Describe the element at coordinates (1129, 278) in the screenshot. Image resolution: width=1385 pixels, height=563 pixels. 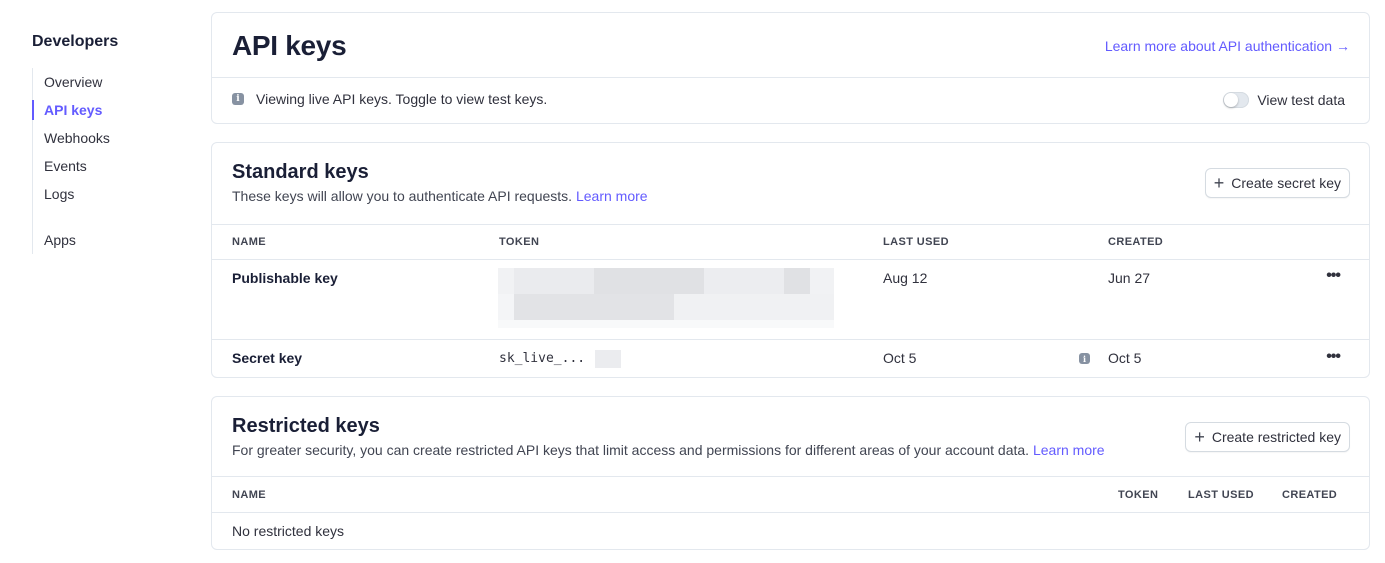
I see `created-date: Jun 27` at that location.